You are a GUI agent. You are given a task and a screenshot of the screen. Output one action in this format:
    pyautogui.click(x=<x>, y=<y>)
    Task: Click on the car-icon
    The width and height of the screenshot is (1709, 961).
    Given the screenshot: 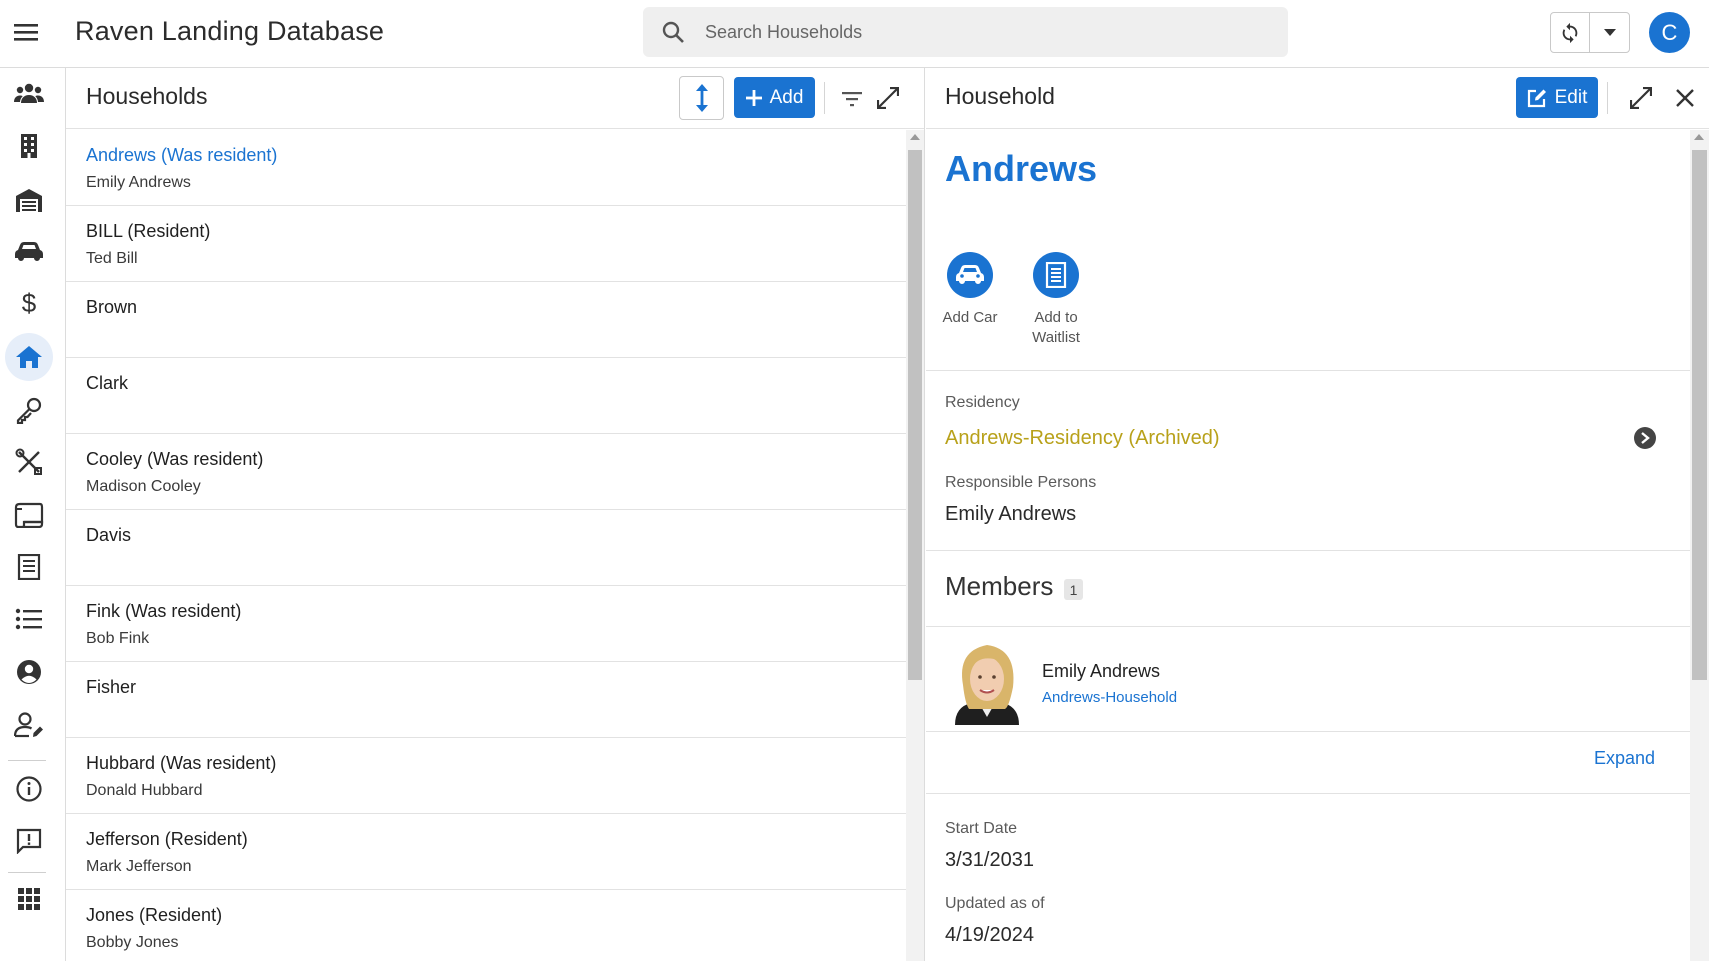 What is the action you would take?
    pyautogui.click(x=29, y=251)
    